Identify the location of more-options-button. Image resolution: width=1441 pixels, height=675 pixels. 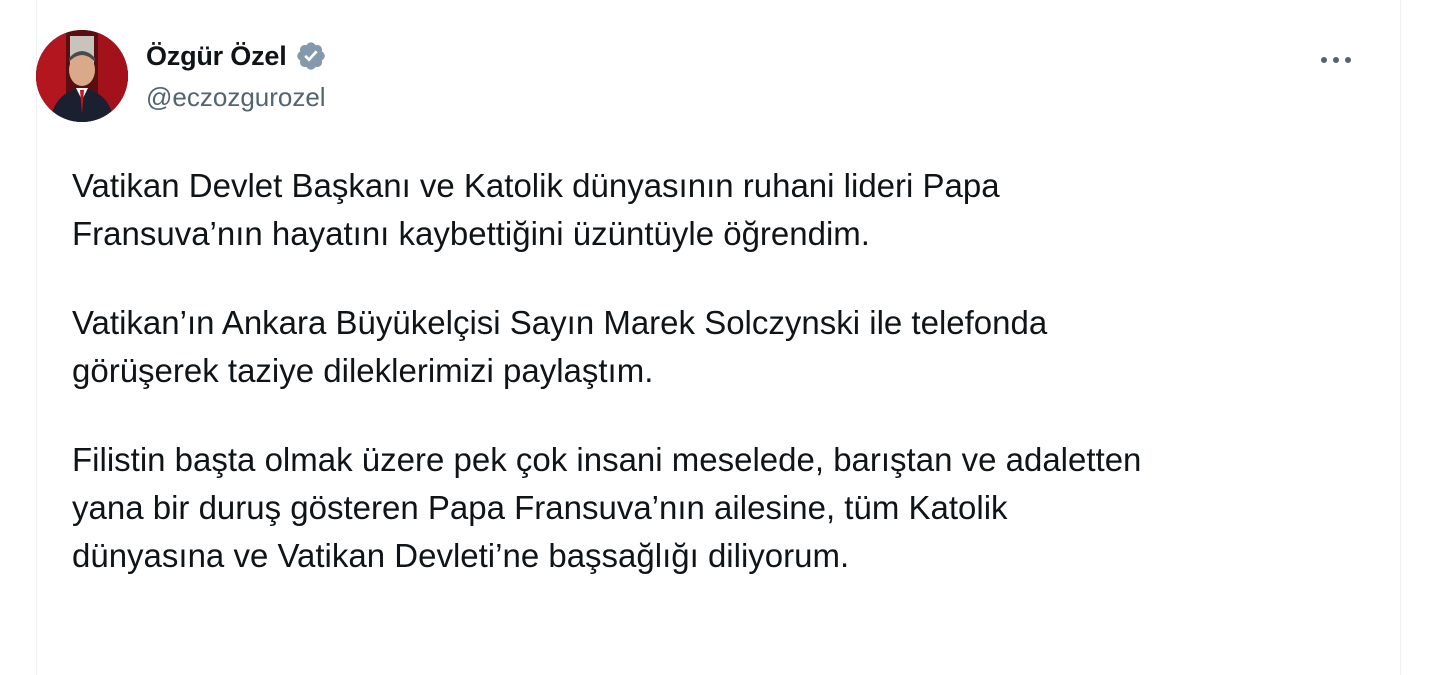
(1336, 60).